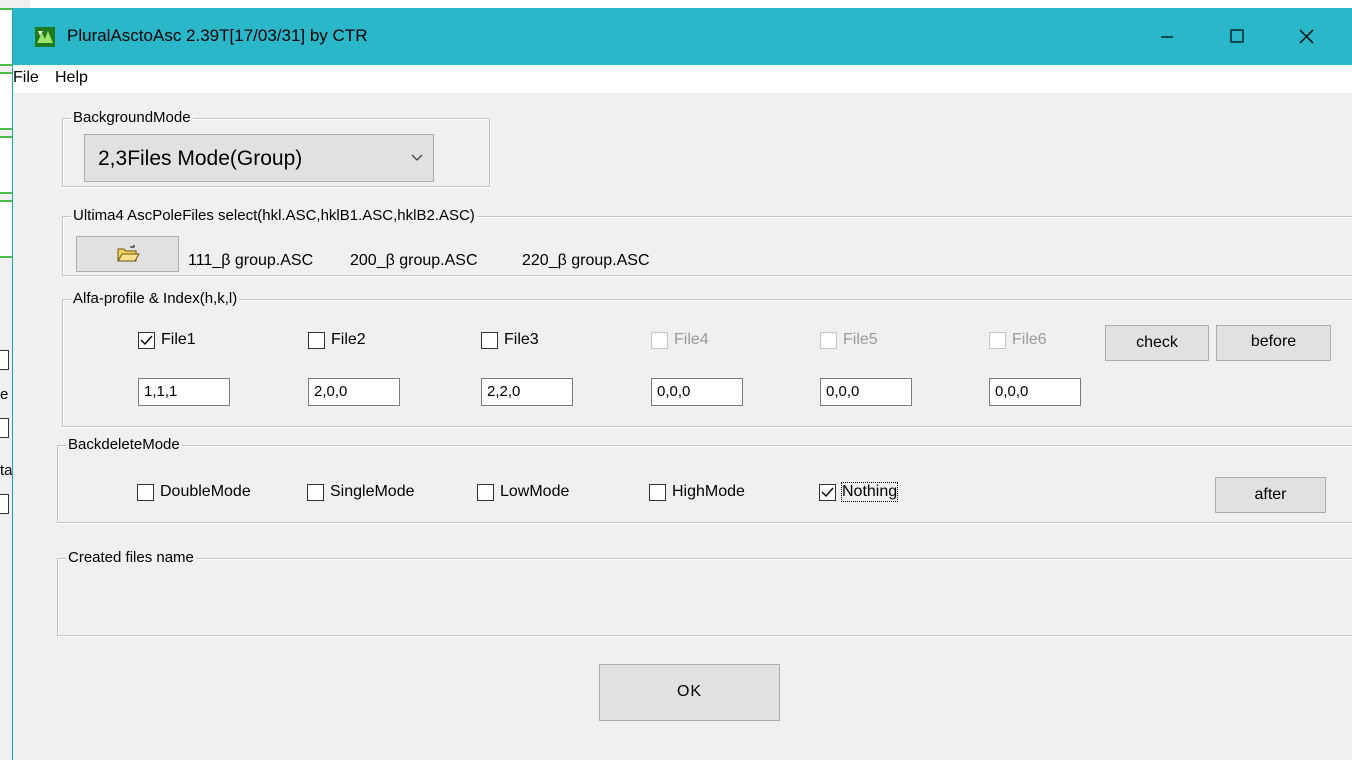  I want to click on menu-bar: File Help, so click(682, 79).